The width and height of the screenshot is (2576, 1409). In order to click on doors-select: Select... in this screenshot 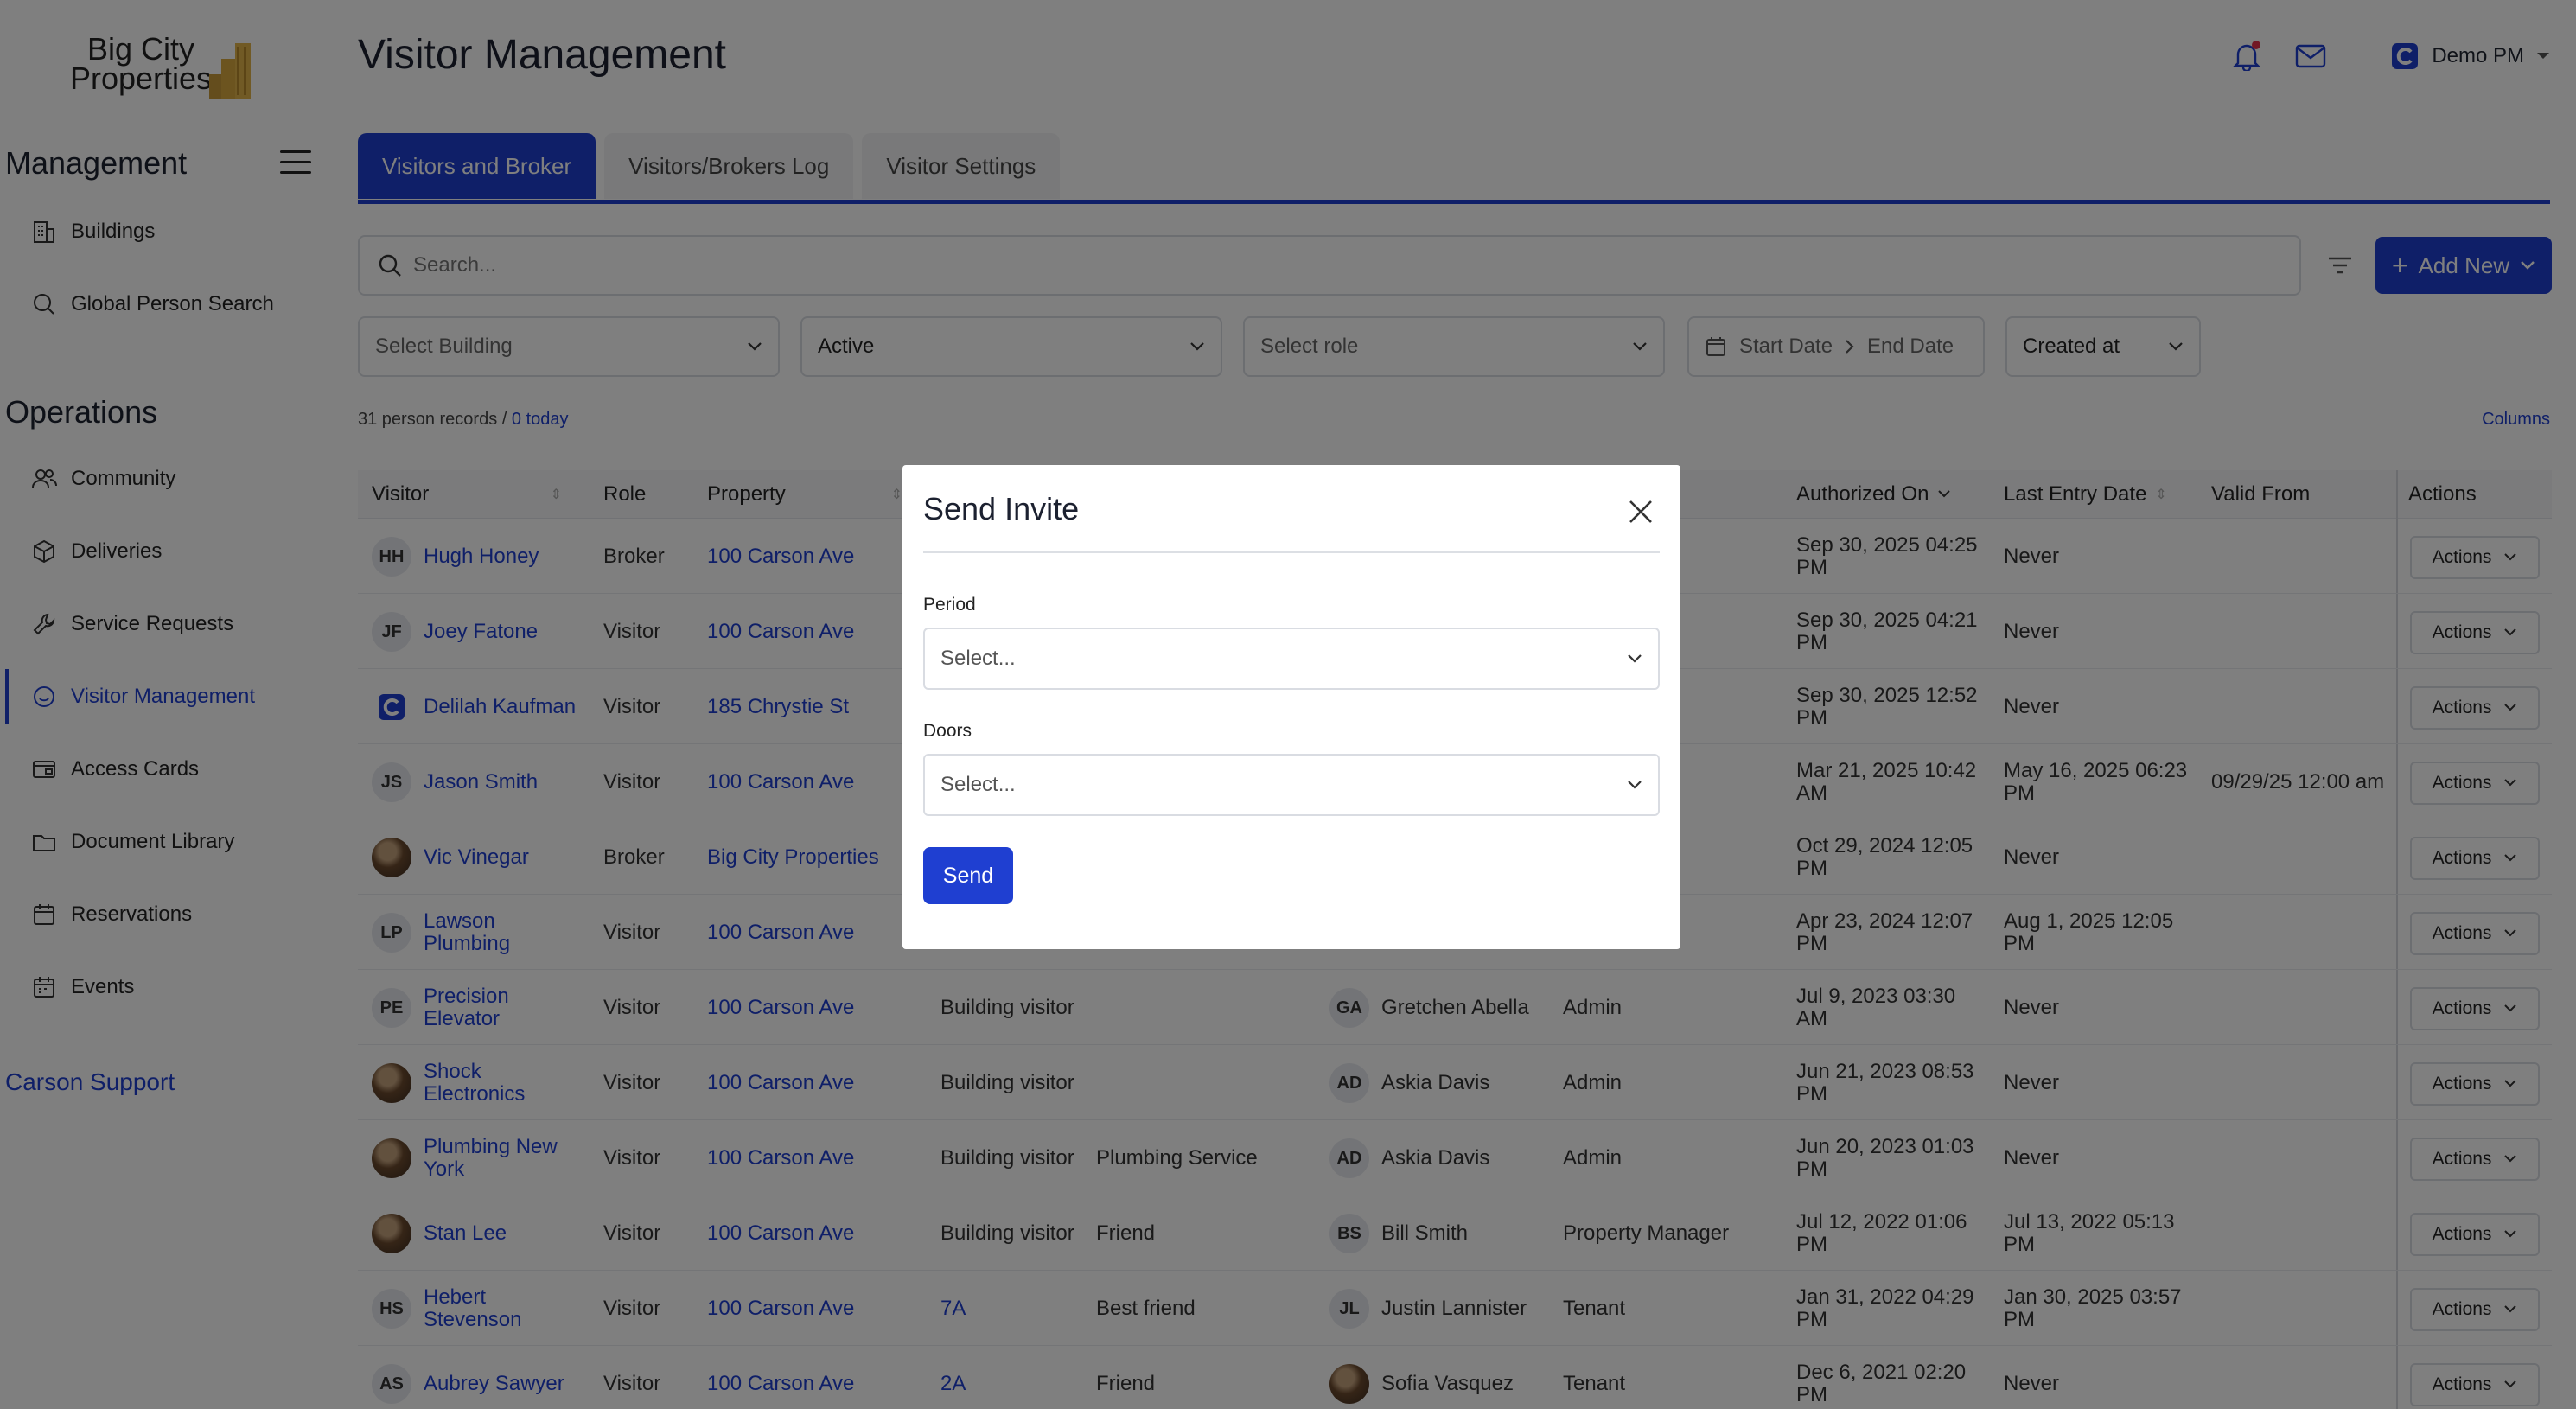, I will do `click(1291, 785)`.